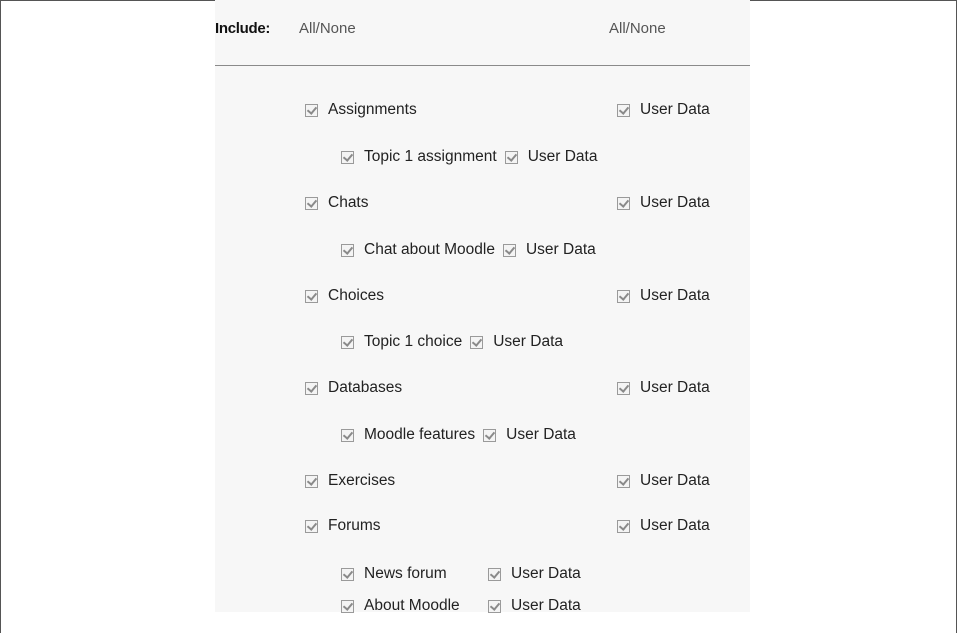 Image resolution: width=957 pixels, height=634 pixels. Describe the element at coordinates (511, 157) in the screenshot. I see `instance-userdata-checkbox-topic-1-assignment` at that location.